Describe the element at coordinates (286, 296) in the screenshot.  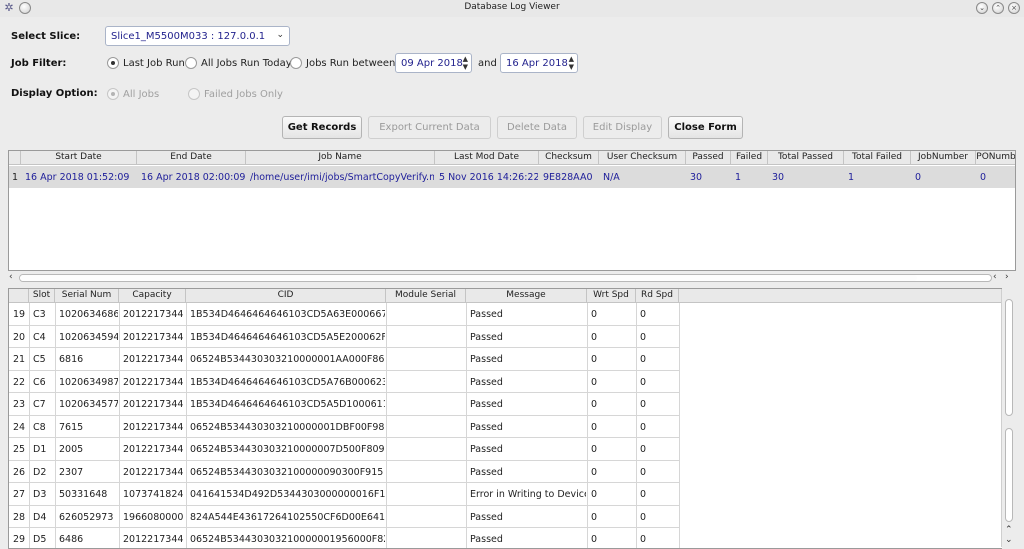
I see `detail-column-header: CID` at that location.